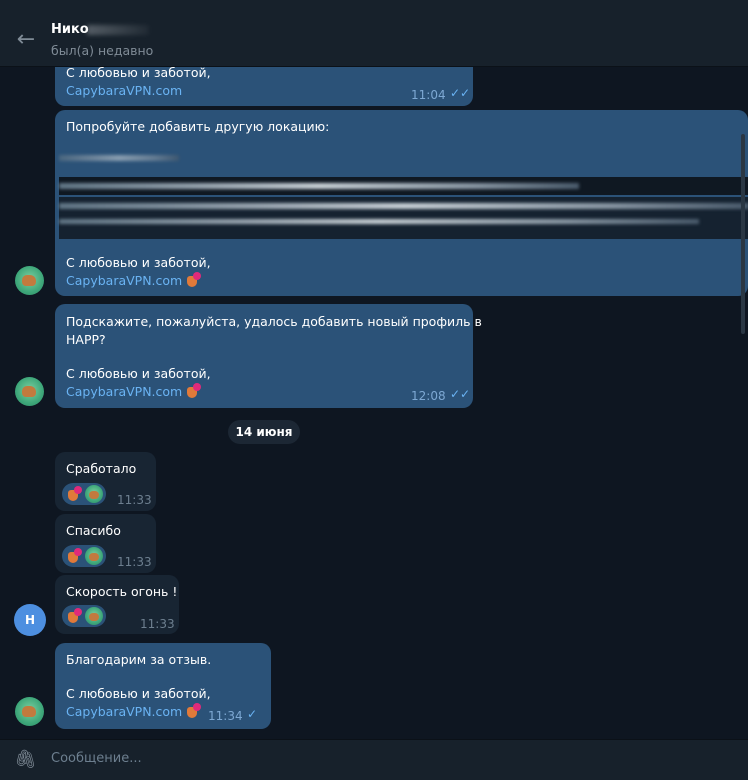 The width and height of the screenshot is (748, 780). Describe the element at coordinates (225, 716) in the screenshot. I see `message-time: 11:34` at that location.